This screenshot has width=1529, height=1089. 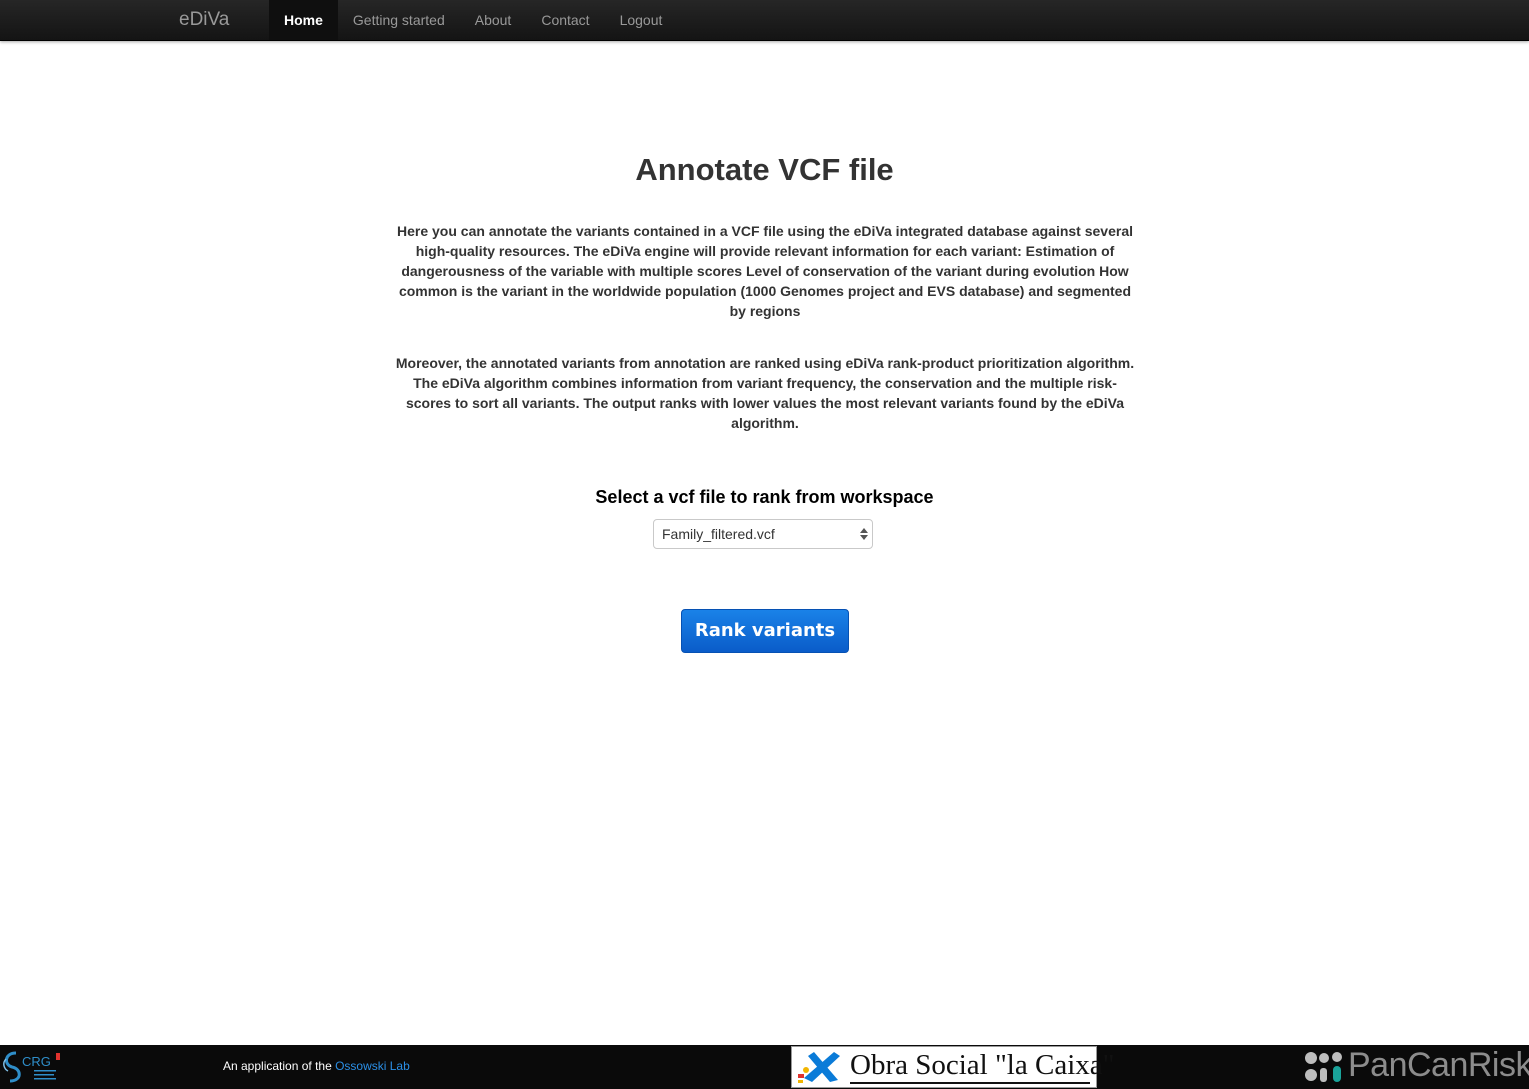 What do you see at coordinates (765, 631) in the screenshot?
I see `rank-variants-button: Rank variants` at bounding box center [765, 631].